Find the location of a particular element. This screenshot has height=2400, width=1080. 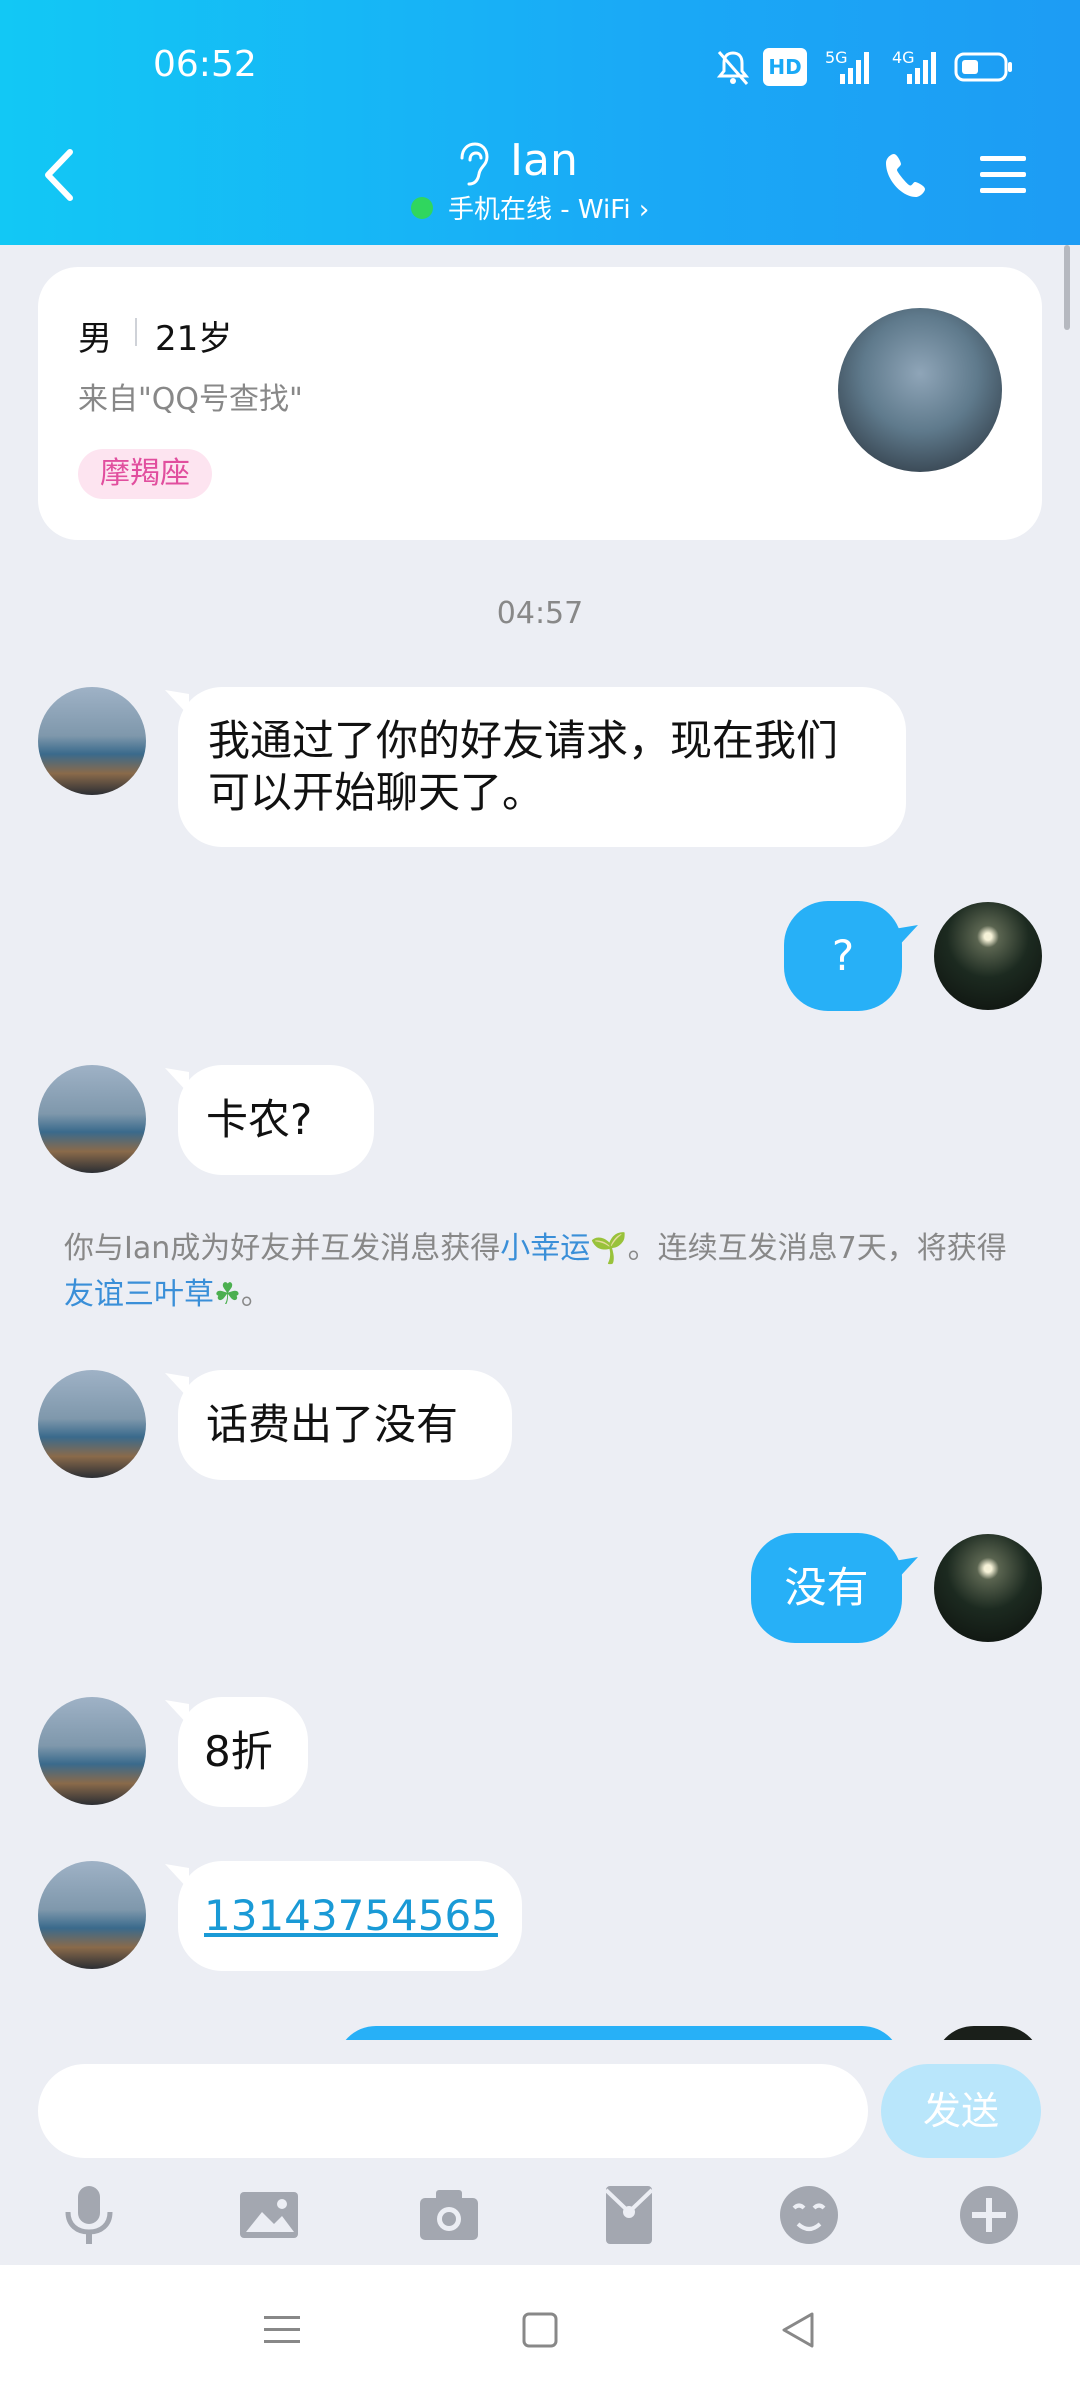

phone-number-link: 13143754565 is located at coordinates (350, 1916).